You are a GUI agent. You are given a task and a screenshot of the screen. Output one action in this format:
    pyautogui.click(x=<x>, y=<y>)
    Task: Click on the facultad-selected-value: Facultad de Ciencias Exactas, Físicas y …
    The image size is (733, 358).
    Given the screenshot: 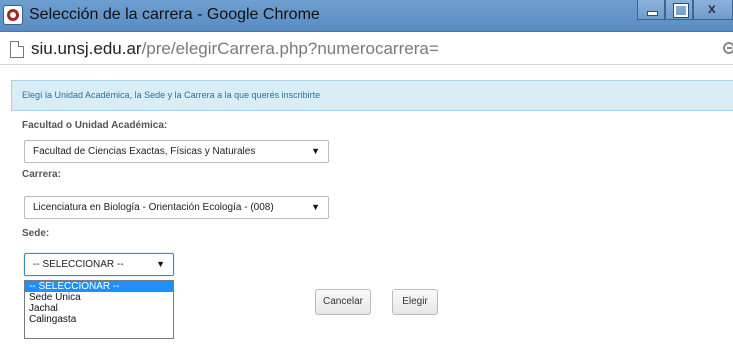 What is the action you would take?
    pyautogui.click(x=144, y=151)
    